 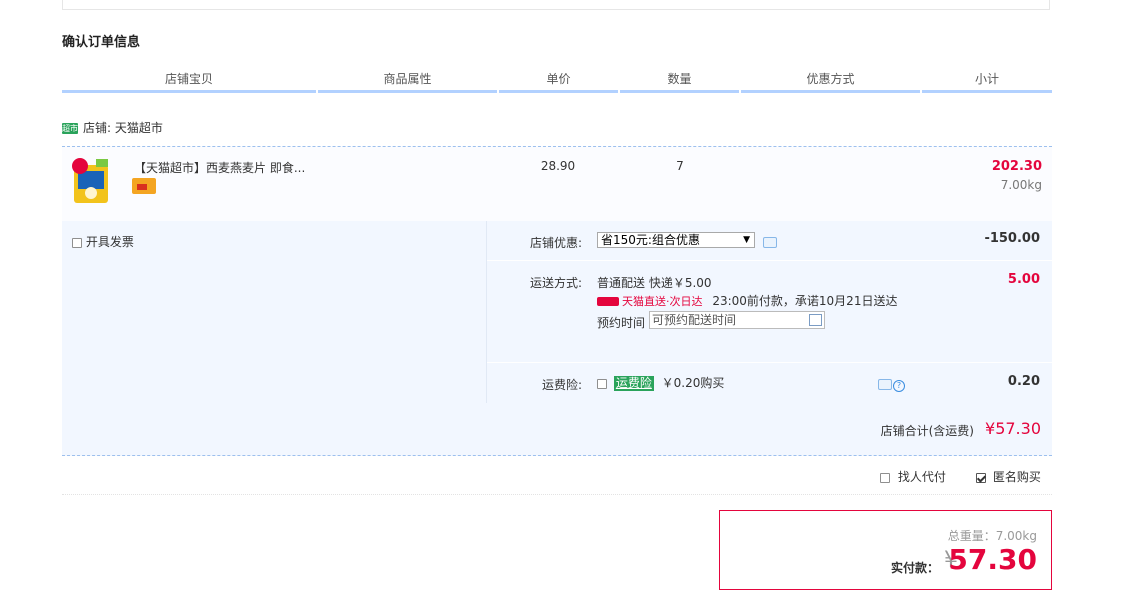 I want to click on shipping-label: 运送方式:, so click(x=555, y=283).